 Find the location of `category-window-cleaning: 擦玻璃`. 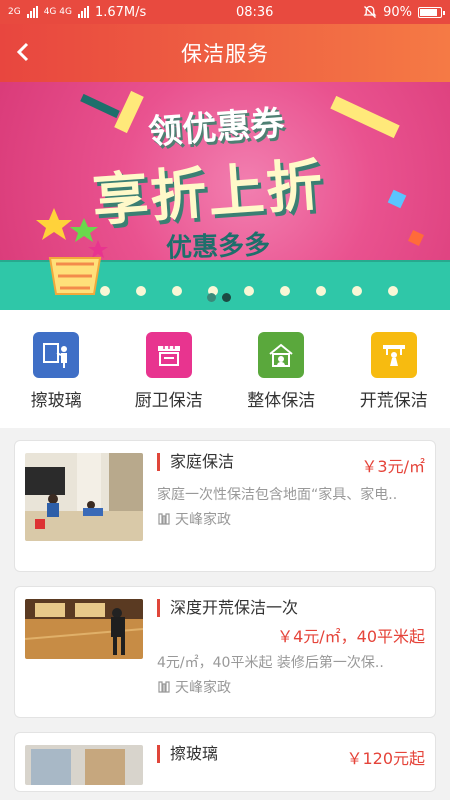

category-window-cleaning: 擦玻璃 is located at coordinates (56, 371).